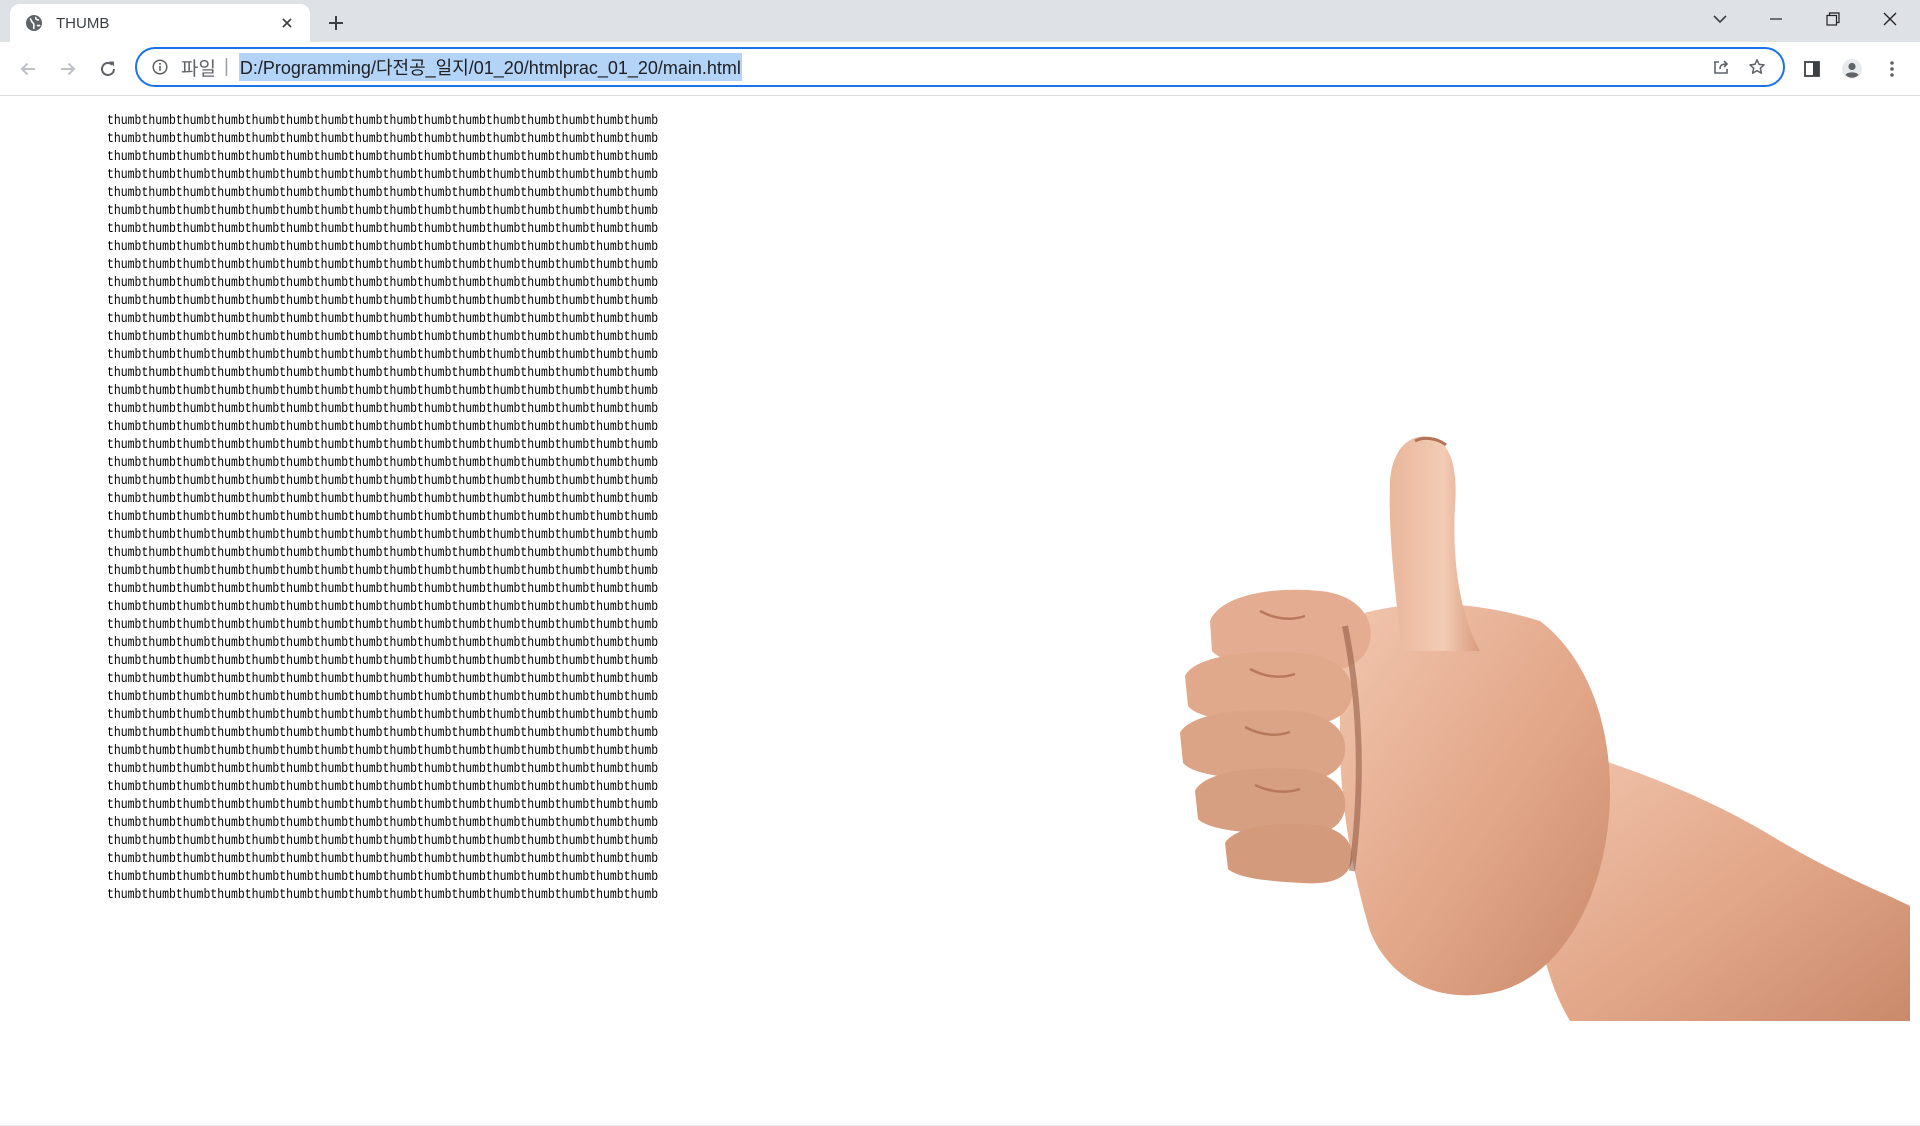 This screenshot has height=1126, width=1920. Describe the element at coordinates (28, 69) in the screenshot. I see `back-button` at that location.